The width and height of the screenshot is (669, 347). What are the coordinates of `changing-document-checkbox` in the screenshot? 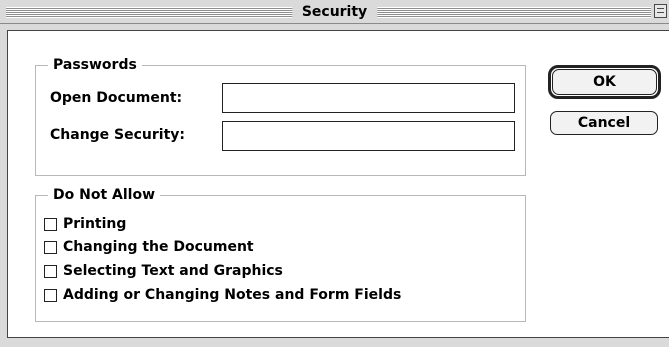 It's located at (50, 247).